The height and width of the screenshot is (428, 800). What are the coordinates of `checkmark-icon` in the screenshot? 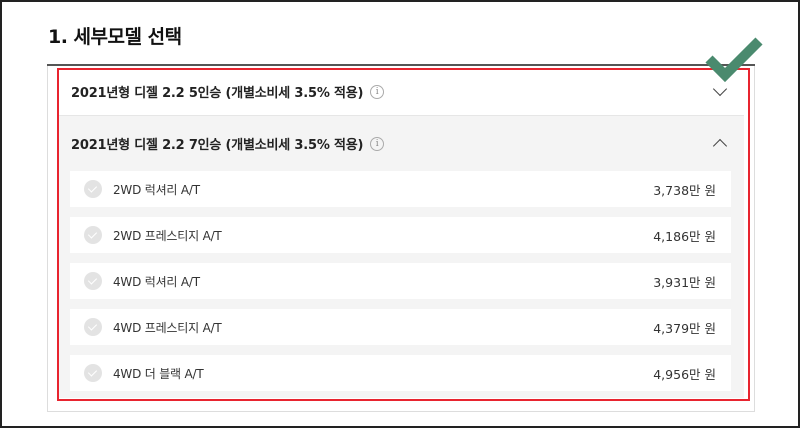 It's located at (734, 60).